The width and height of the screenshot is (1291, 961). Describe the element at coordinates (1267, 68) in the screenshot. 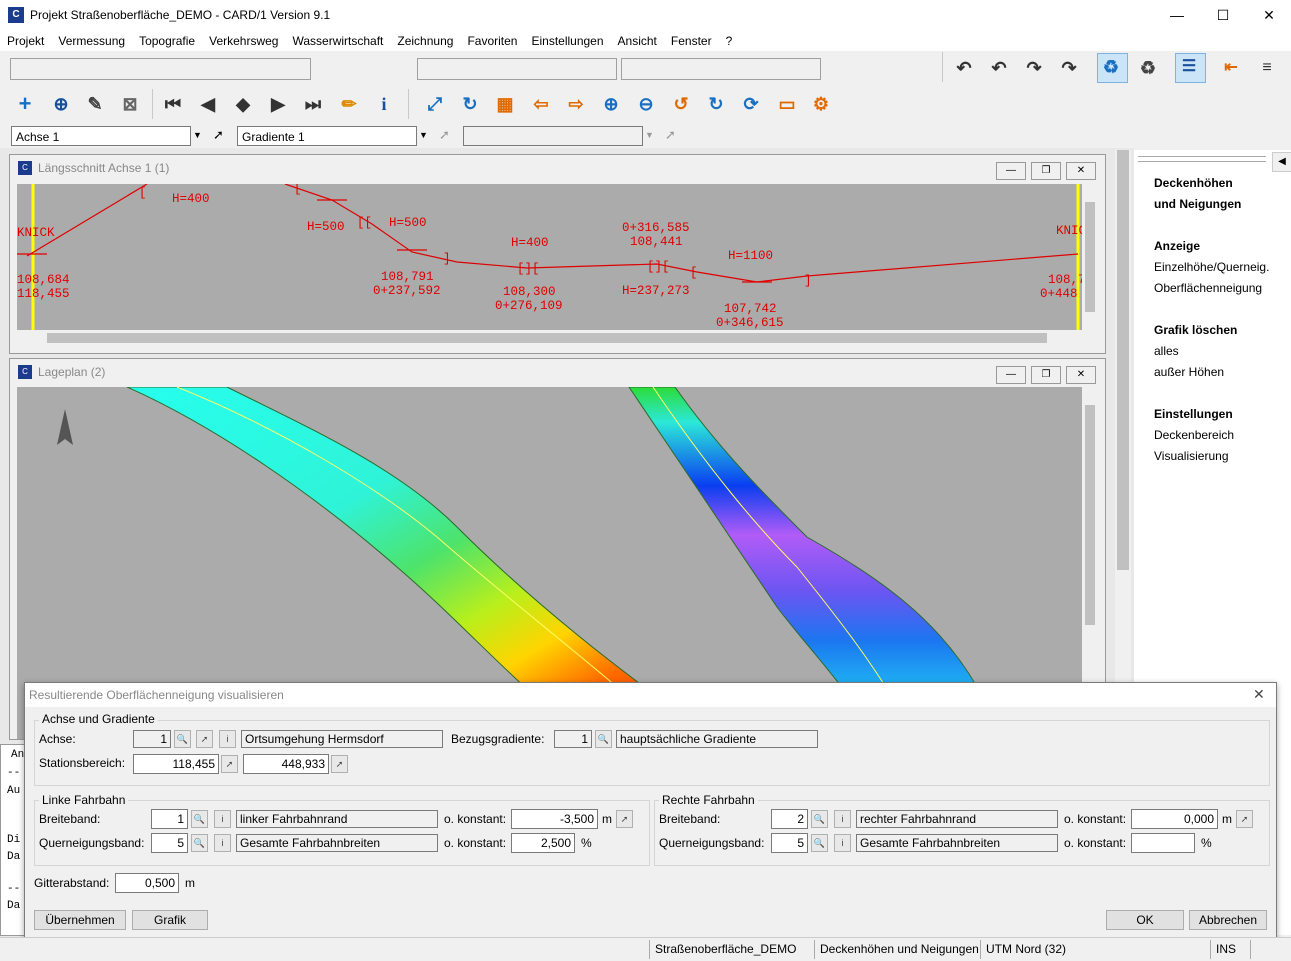

I see `align-lines-icon: ≡` at that location.